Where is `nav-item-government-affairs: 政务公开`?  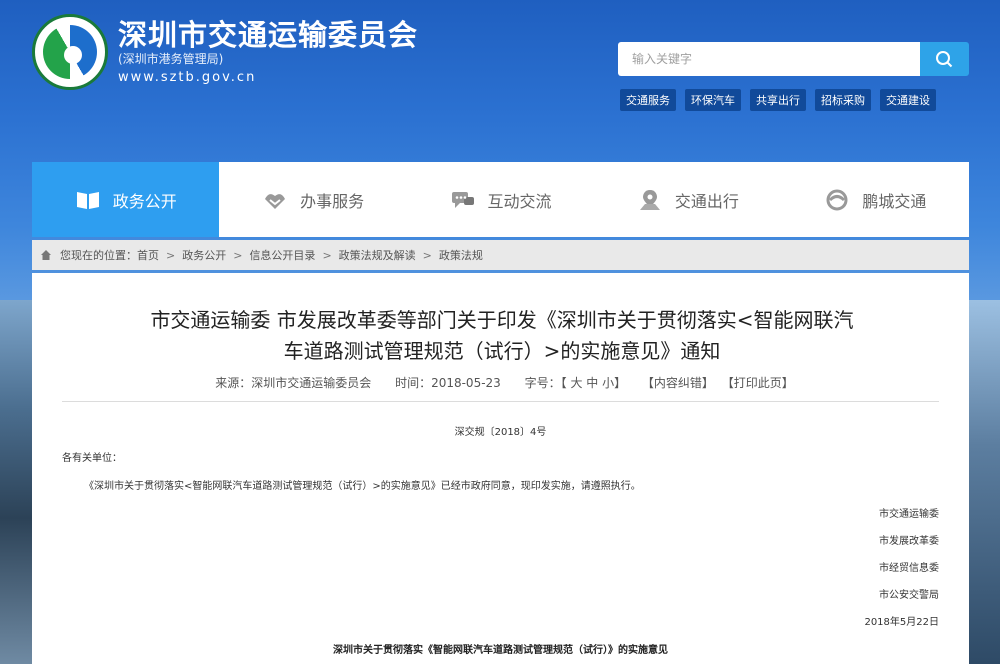 nav-item-government-affairs: 政务公开 is located at coordinates (126, 199).